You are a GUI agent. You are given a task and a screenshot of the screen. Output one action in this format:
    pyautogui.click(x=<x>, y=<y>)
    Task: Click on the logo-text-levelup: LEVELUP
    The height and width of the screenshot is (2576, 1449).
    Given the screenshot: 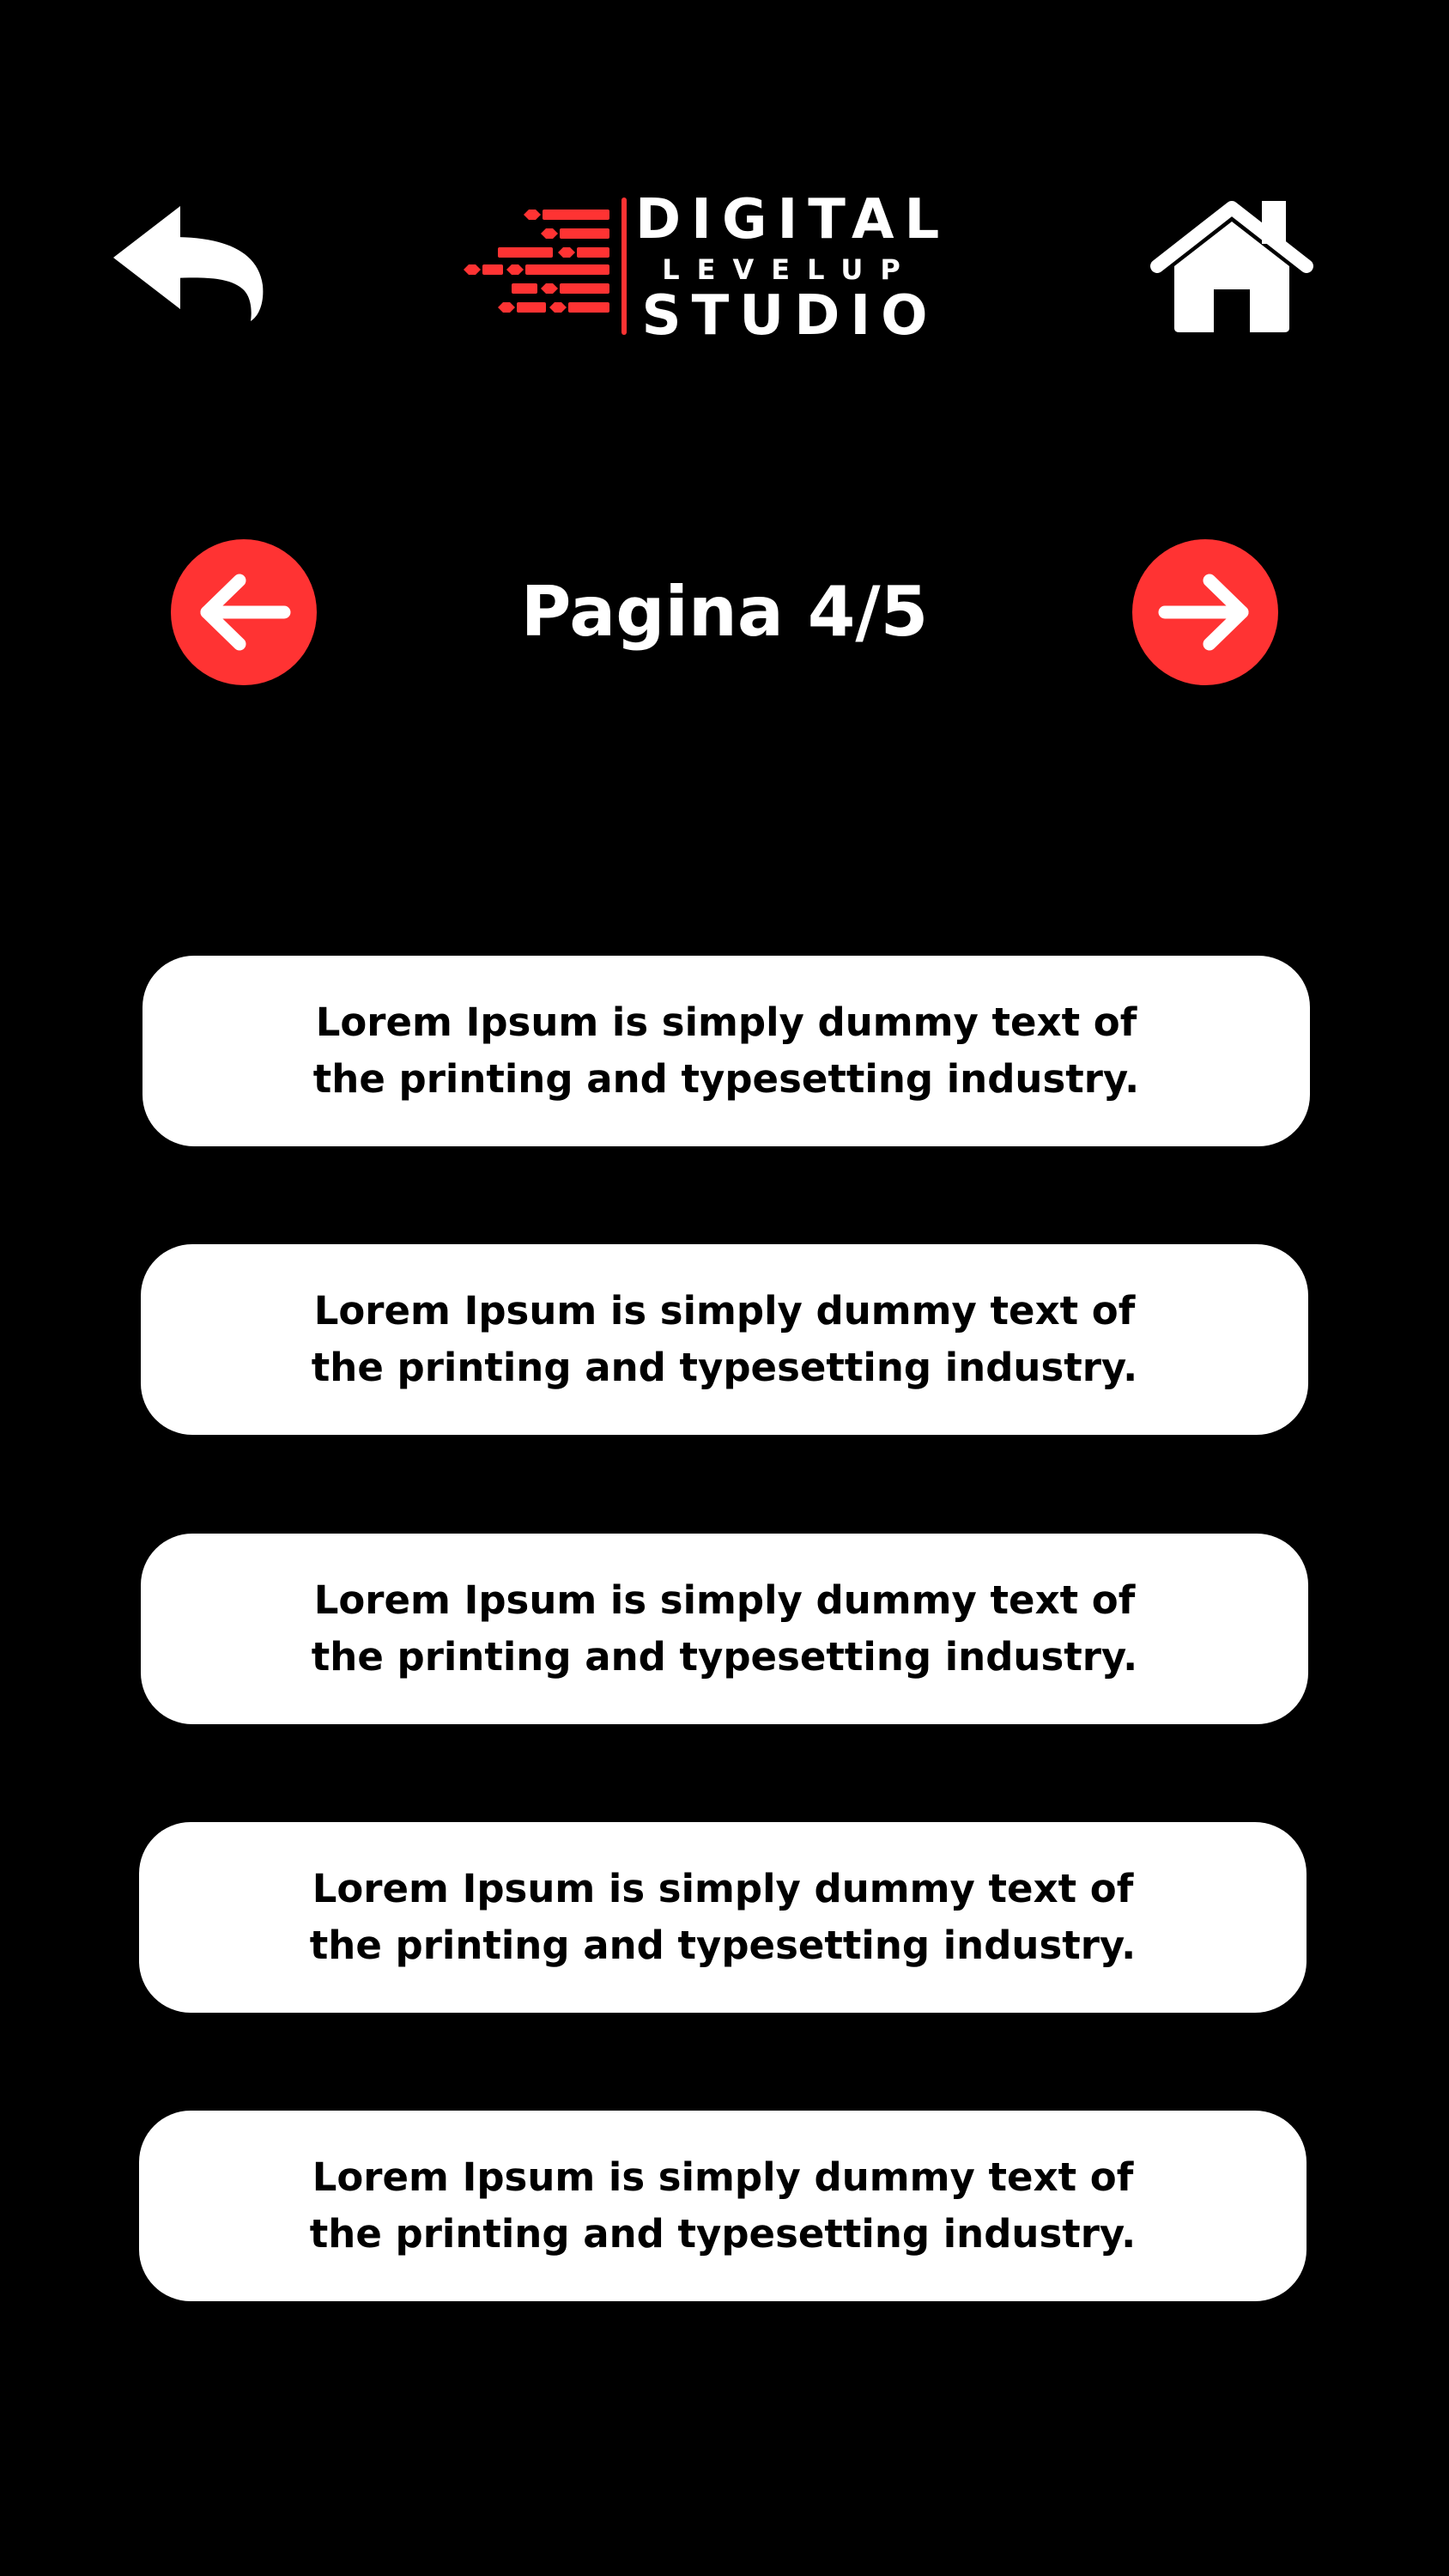 What is the action you would take?
    pyautogui.click(x=790, y=269)
    